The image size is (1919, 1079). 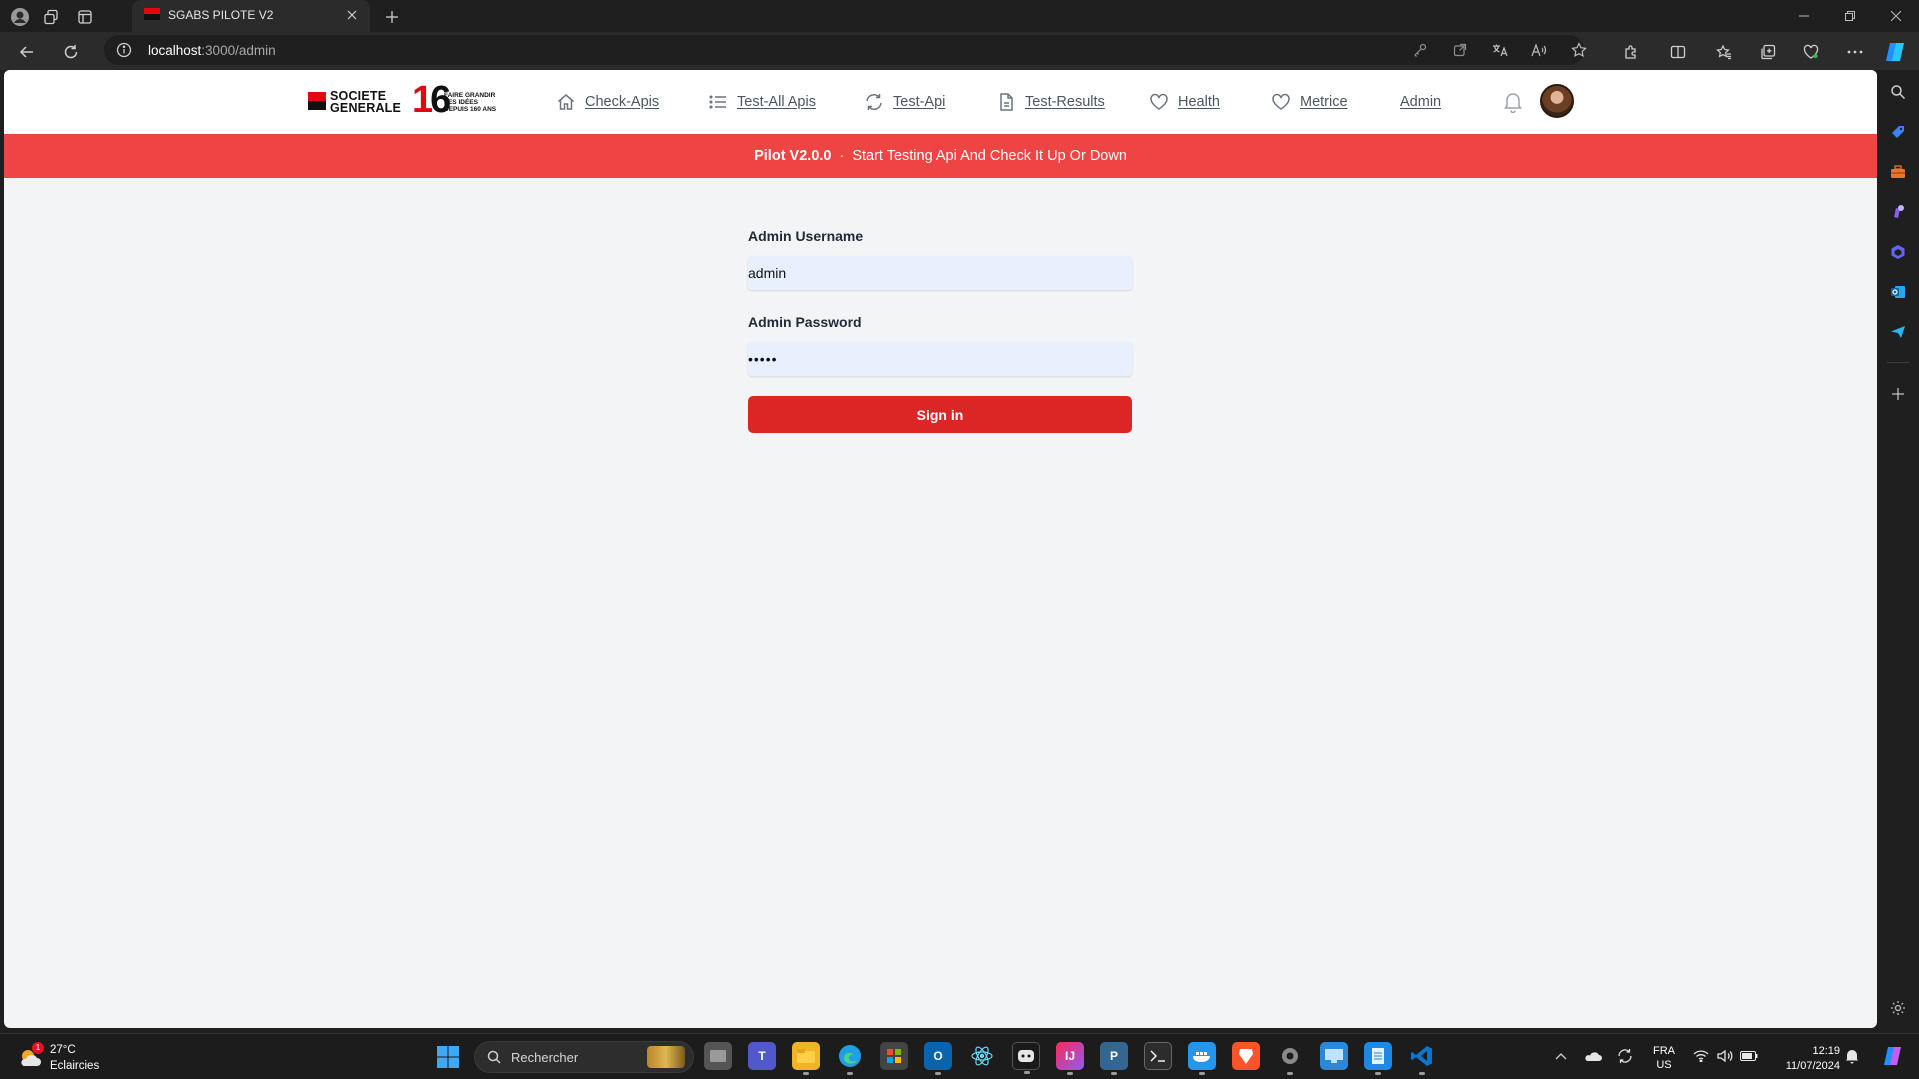 What do you see at coordinates (940, 414) in the screenshot?
I see `sign-in-button: Sign in` at bounding box center [940, 414].